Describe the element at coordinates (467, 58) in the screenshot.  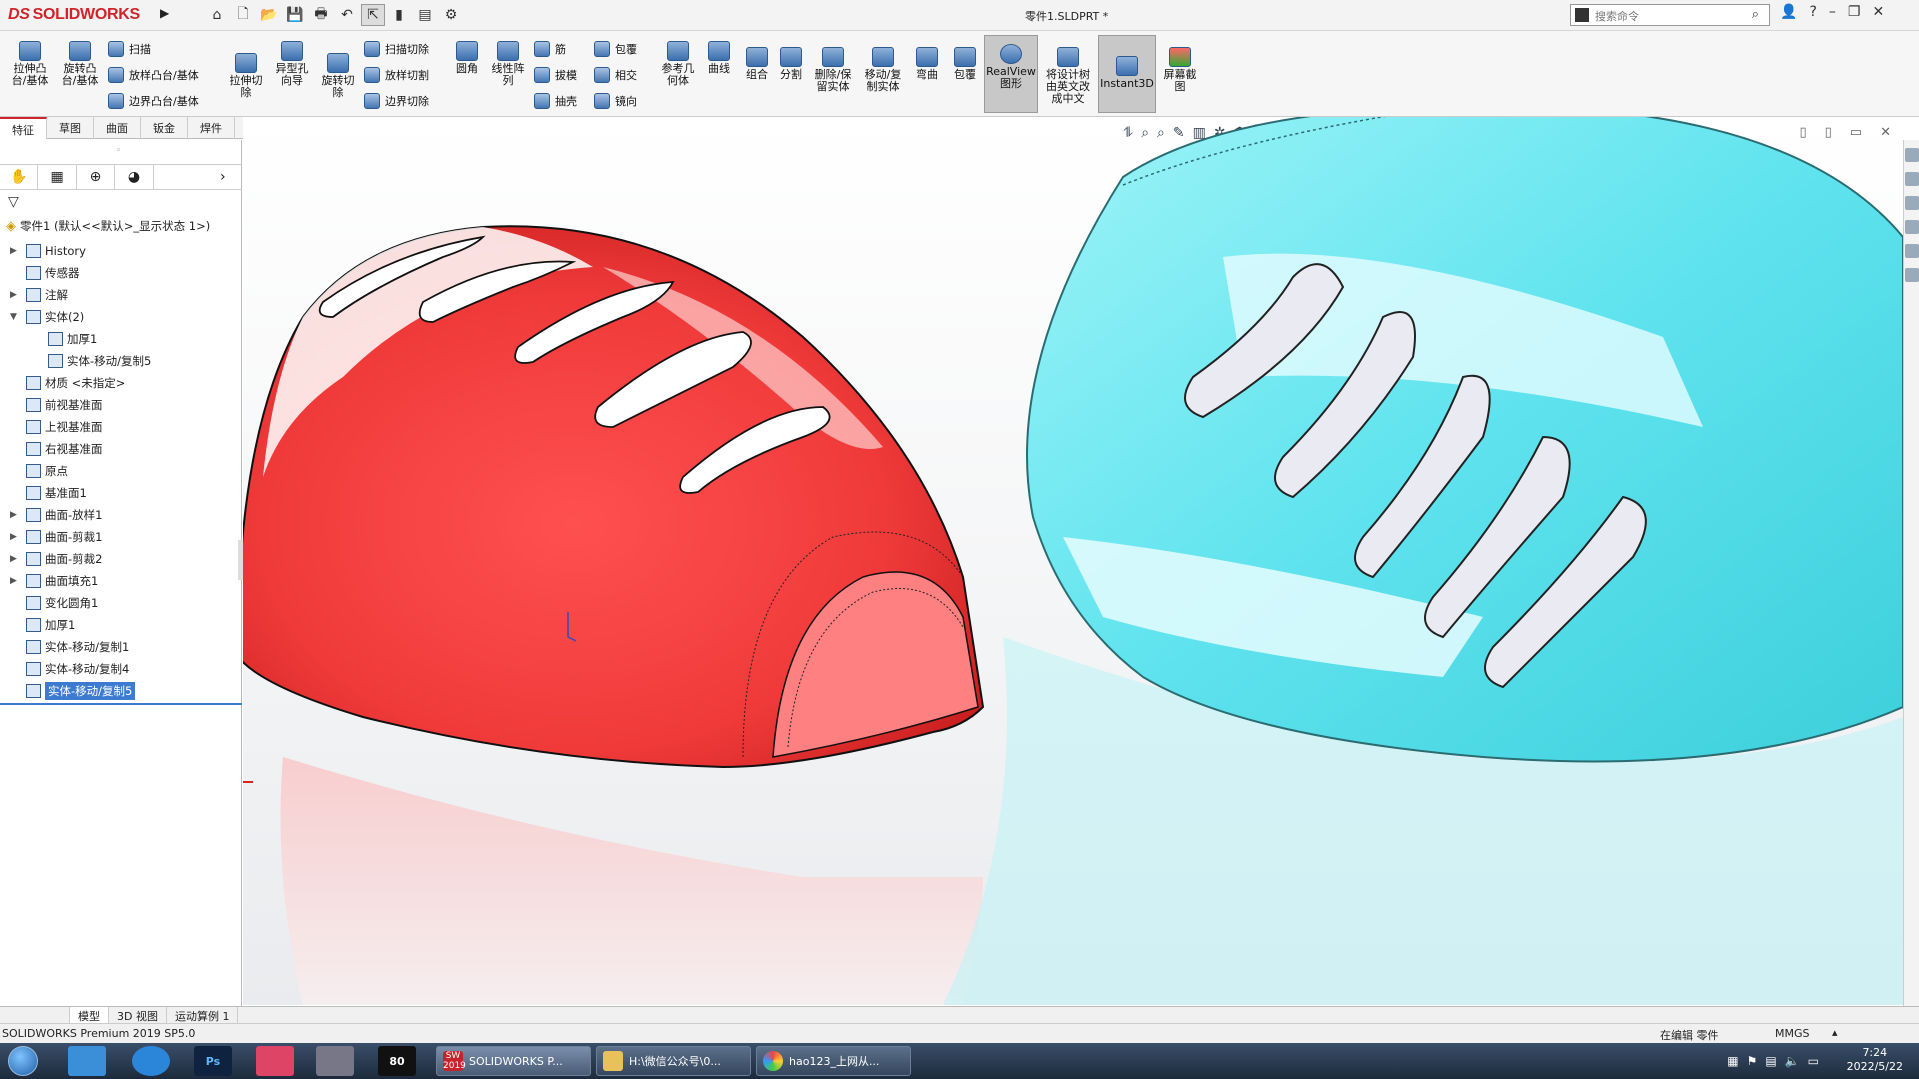
I see `fillet-button: 圆角` at that location.